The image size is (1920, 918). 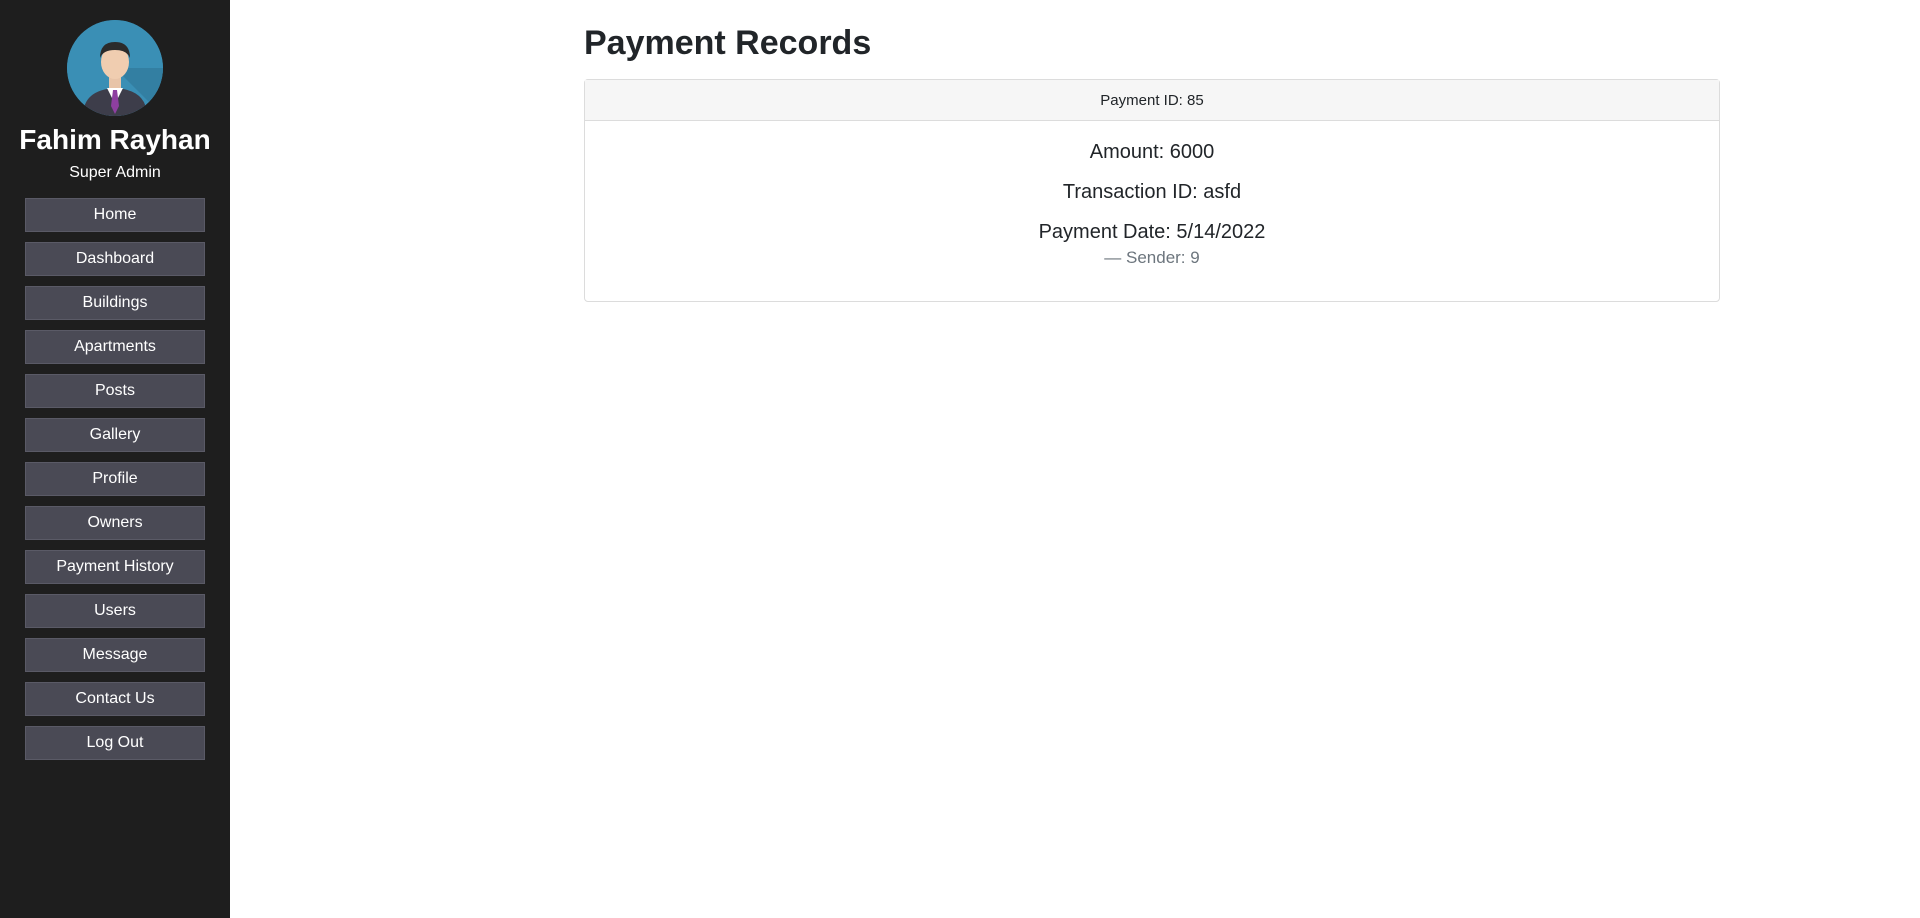 What do you see at coordinates (115, 172) in the screenshot?
I see `profile-role: Super Admin` at bounding box center [115, 172].